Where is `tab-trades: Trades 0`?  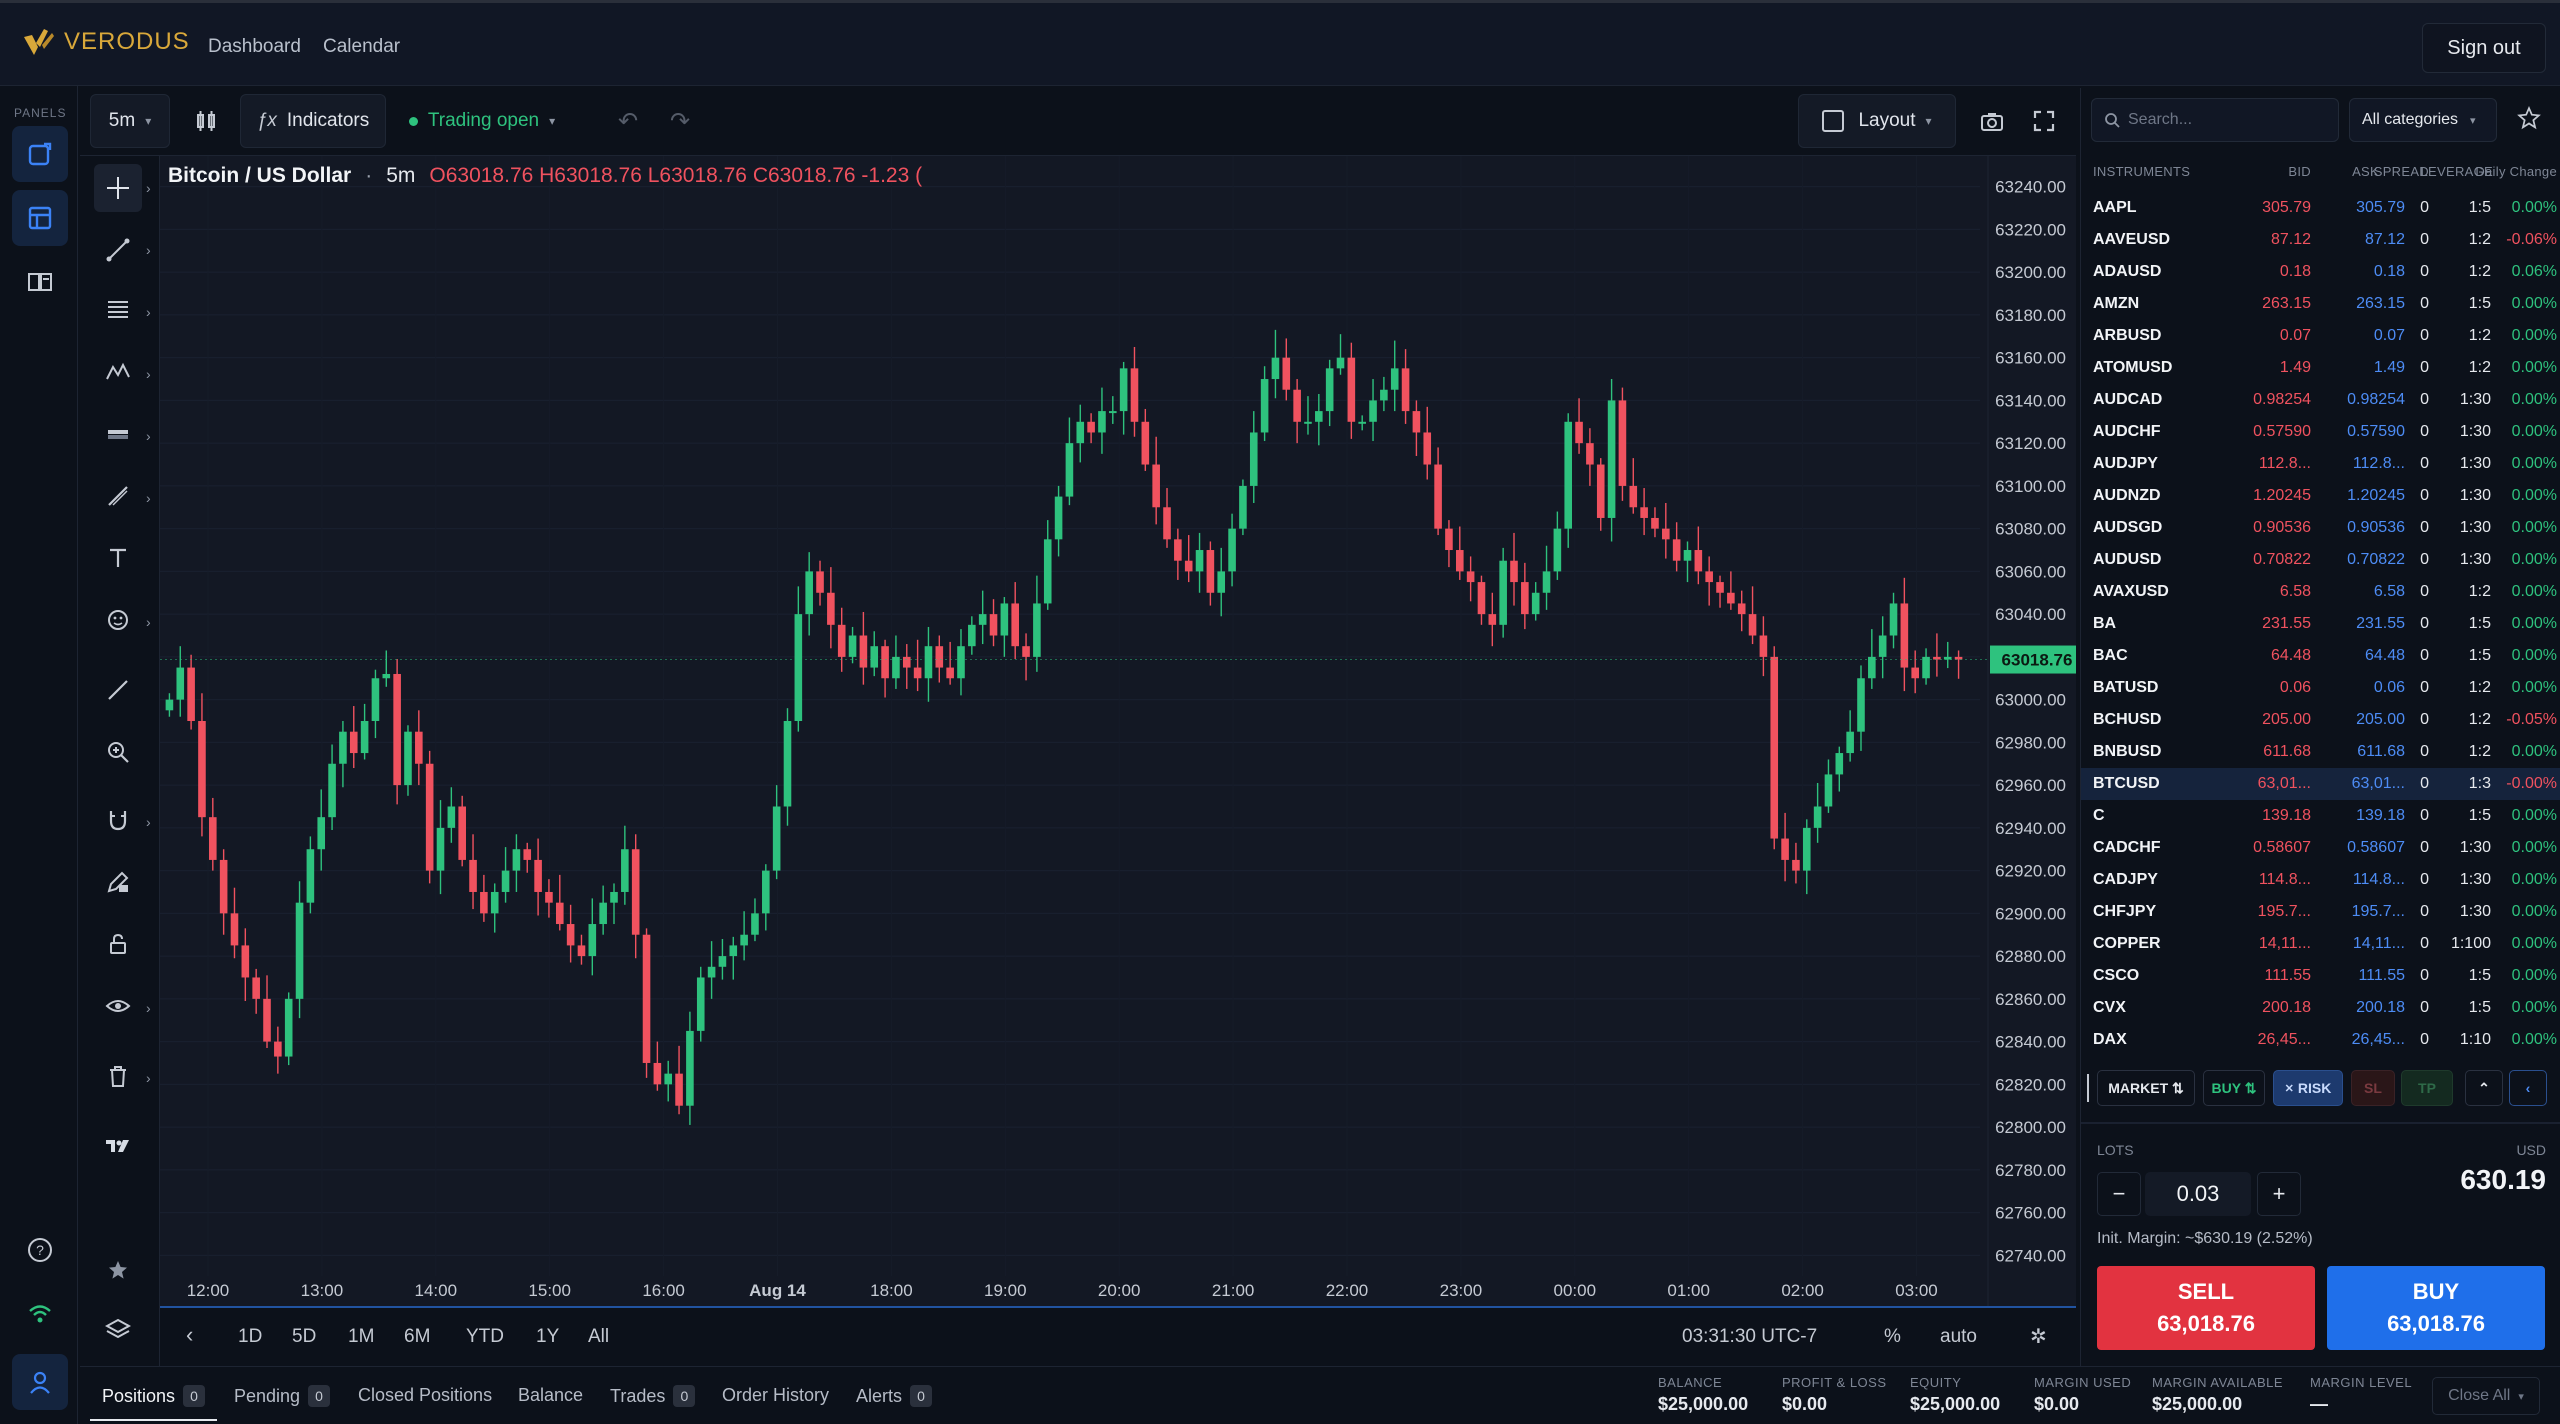 tab-trades: Trades 0 is located at coordinates (653, 1396).